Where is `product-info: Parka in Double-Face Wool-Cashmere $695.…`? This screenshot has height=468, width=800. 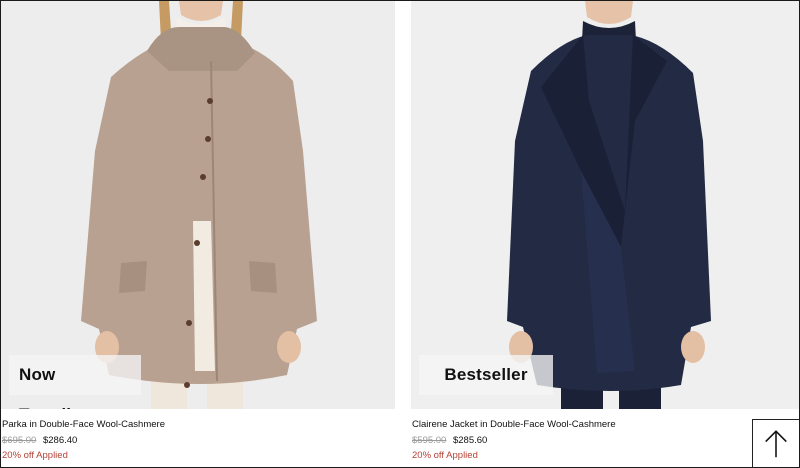
product-info: Parka in Double-Face Wool-Cashmere $695.… is located at coordinates (192, 440).